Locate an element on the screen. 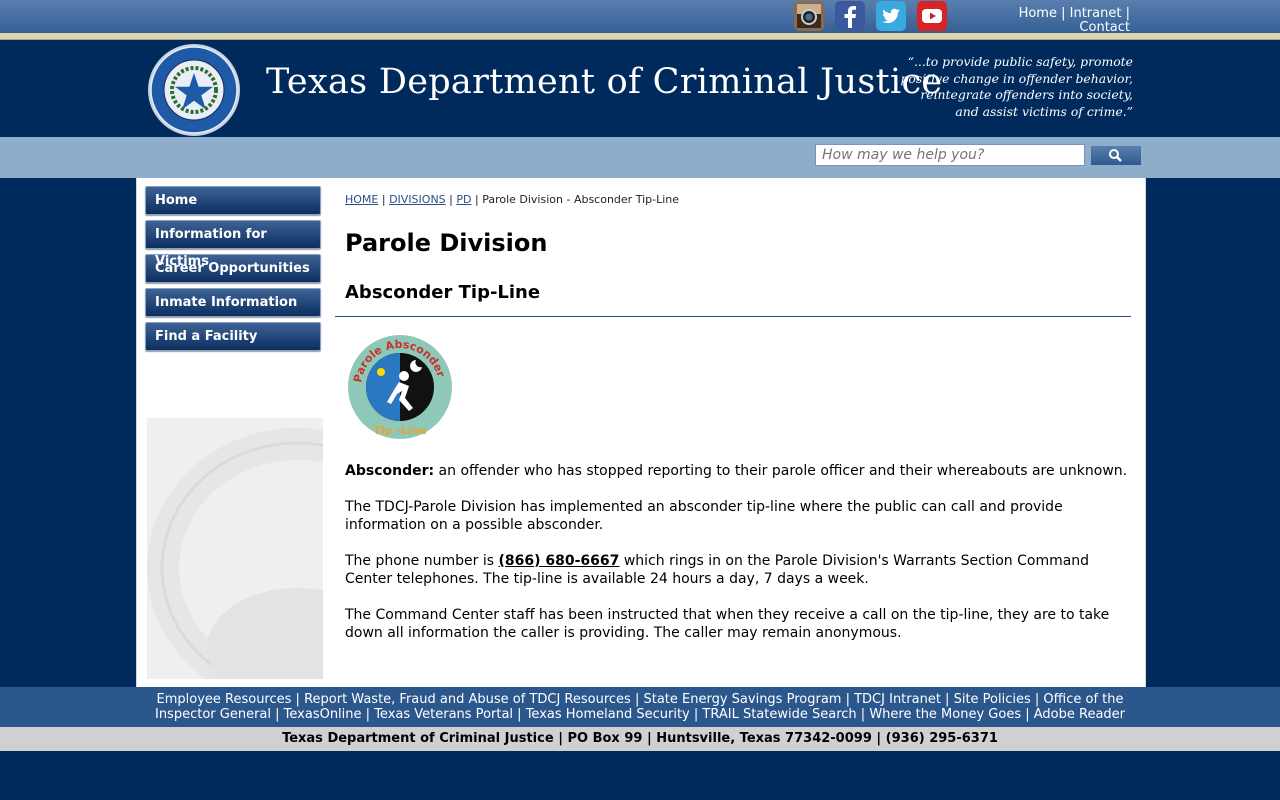 The width and height of the screenshot is (1280, 800). footer-link: Texas Veterans Portal is located at coordinates (443, 714).